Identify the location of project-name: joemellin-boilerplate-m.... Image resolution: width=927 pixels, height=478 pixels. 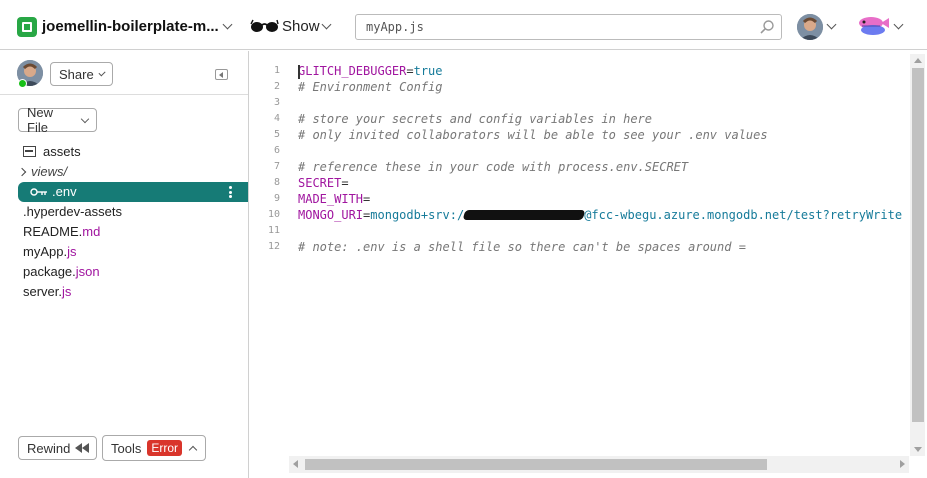
(130, 26).